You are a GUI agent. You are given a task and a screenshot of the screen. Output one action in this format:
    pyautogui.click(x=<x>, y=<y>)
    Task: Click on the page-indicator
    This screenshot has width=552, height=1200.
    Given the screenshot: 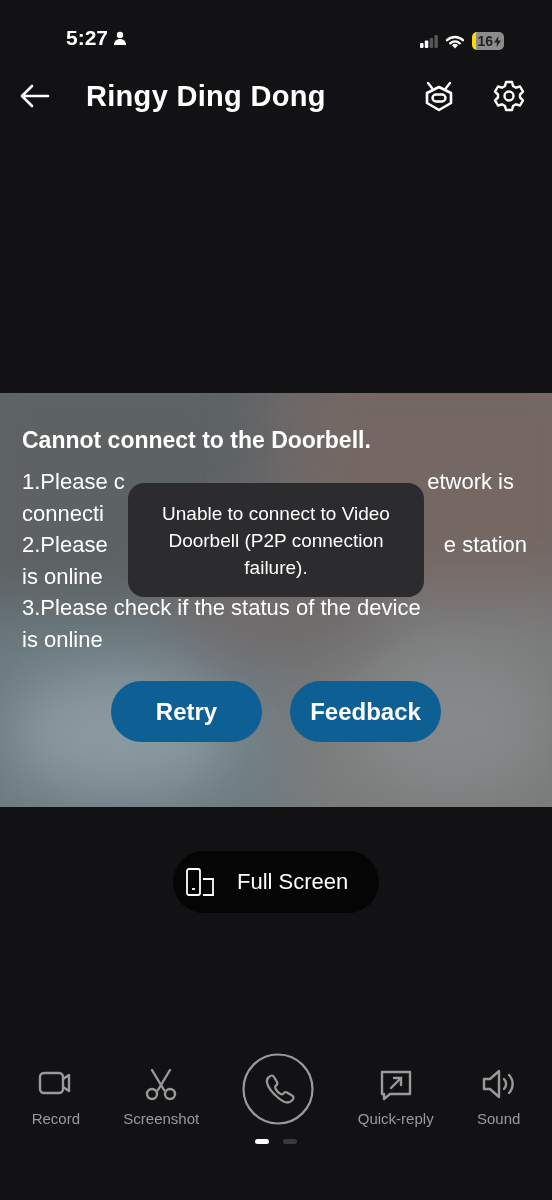 What is the action you would take?
    pyautogui.click(x=262, y=1141)
    